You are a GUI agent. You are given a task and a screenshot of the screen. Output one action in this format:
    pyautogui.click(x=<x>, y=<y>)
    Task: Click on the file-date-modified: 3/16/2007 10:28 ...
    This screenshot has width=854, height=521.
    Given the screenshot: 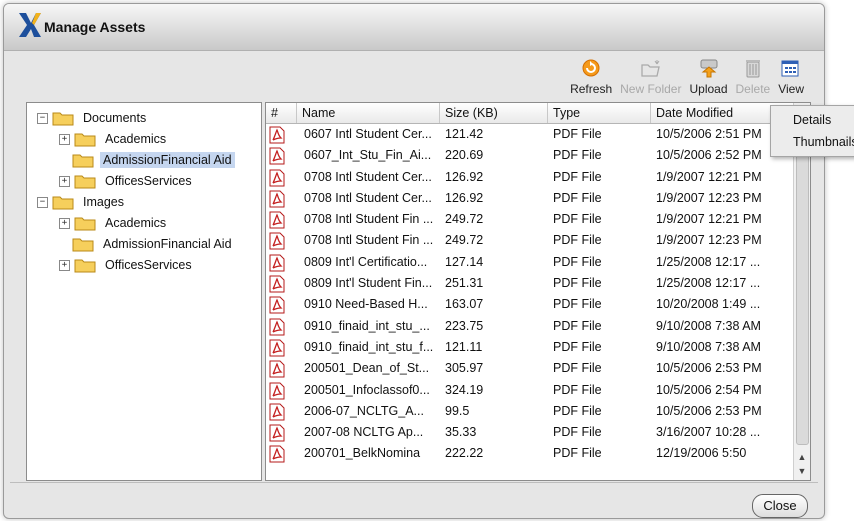 What is the action you would take?
    pyautogui.click(x=708, y=432)
    